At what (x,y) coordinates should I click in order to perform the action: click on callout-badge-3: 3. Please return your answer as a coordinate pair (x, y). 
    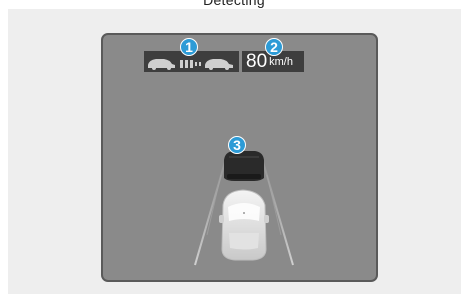
    Looking at the image, I should click on (237, 145).